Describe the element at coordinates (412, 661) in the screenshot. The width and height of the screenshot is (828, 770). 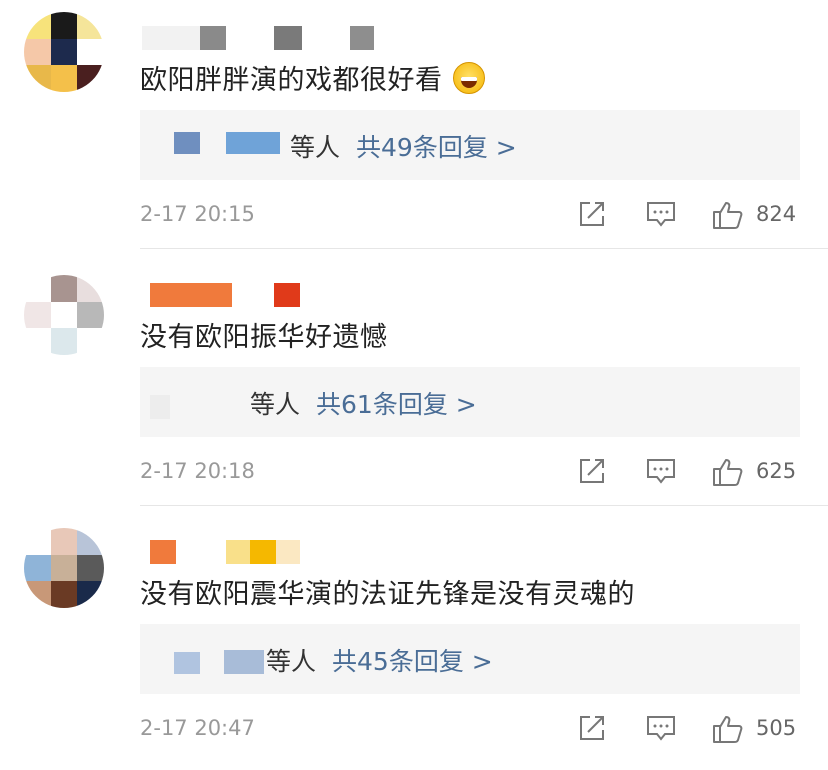
I see `view-replies-link: 共45条回复 >` at that location.